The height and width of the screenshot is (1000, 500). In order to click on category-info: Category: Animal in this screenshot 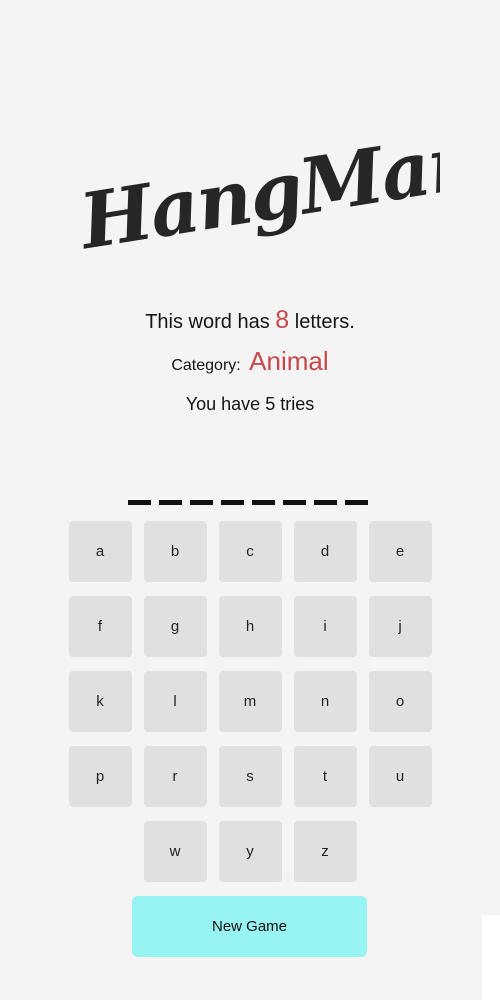, I will do `click(250, 361)`.